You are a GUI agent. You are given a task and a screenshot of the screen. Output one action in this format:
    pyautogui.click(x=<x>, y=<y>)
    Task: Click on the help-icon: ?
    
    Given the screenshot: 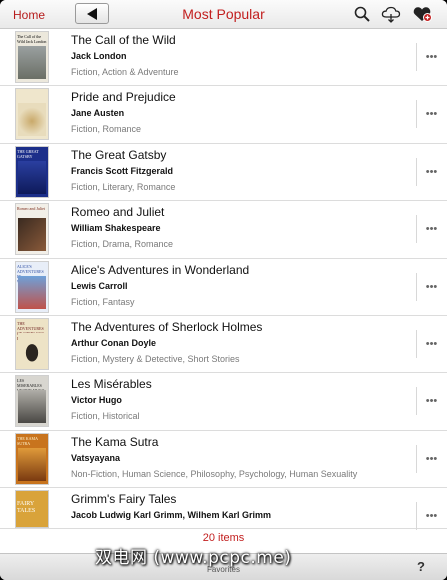 What is the action you would take?
    pyautogui.click(x=421, y=566)
    